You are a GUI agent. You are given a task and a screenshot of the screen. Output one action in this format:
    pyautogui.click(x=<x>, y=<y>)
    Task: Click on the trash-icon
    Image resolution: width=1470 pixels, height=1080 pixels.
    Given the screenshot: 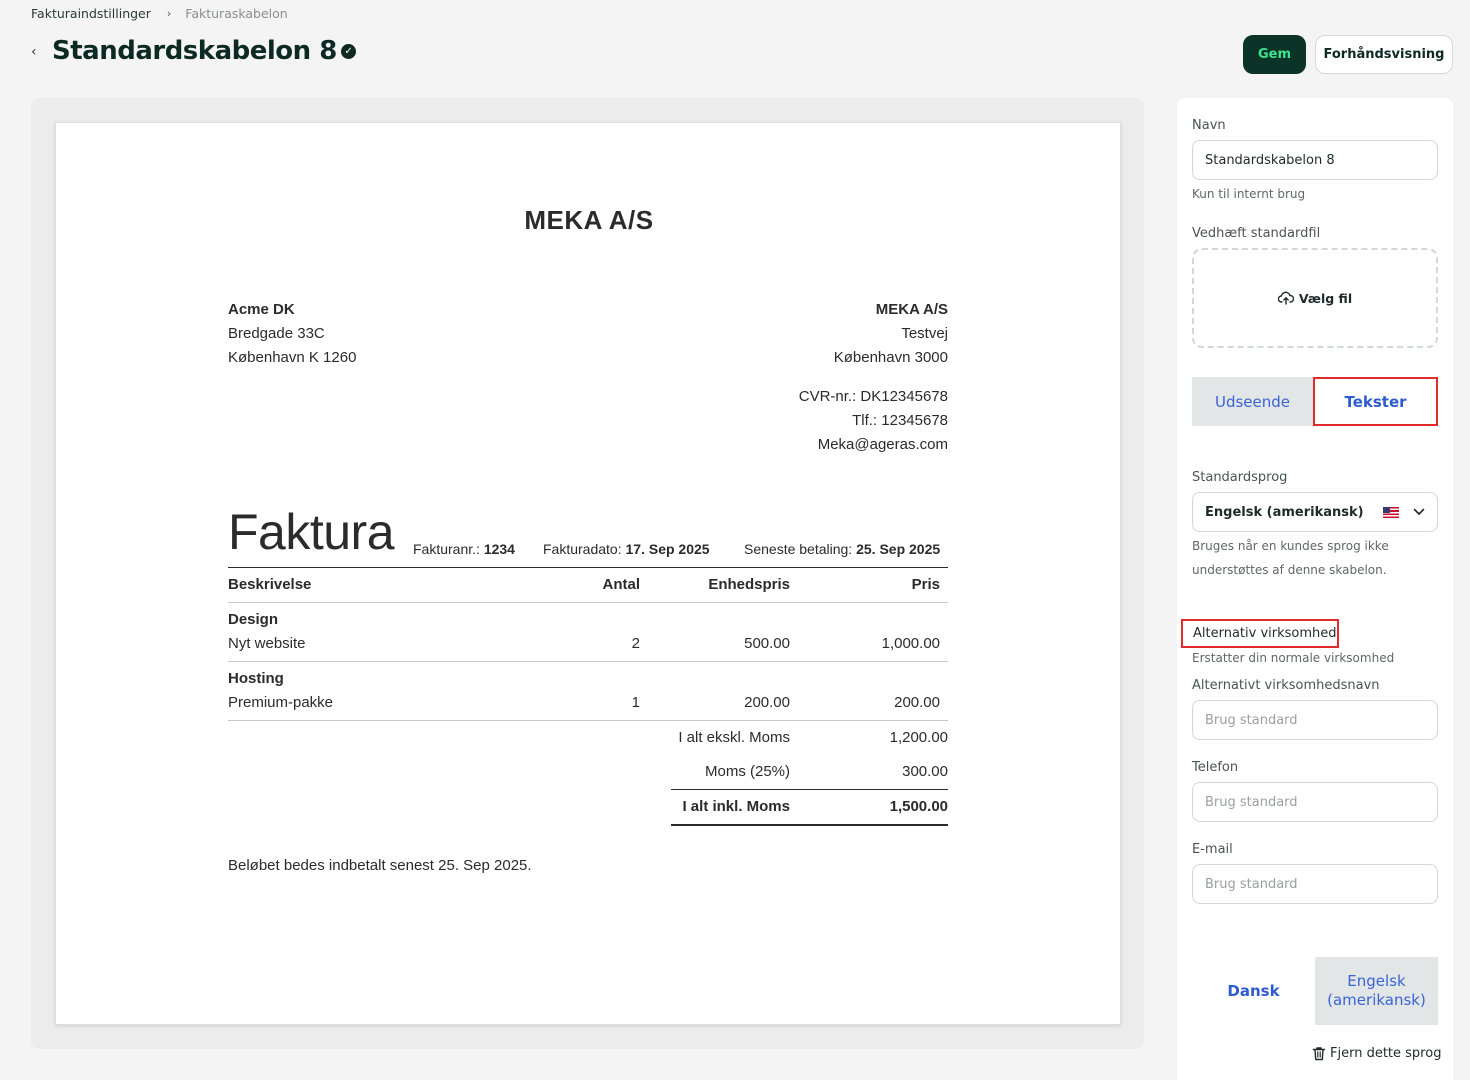 What is the action you would take?
    pyautogui.click(x=1319, y=1054)
    